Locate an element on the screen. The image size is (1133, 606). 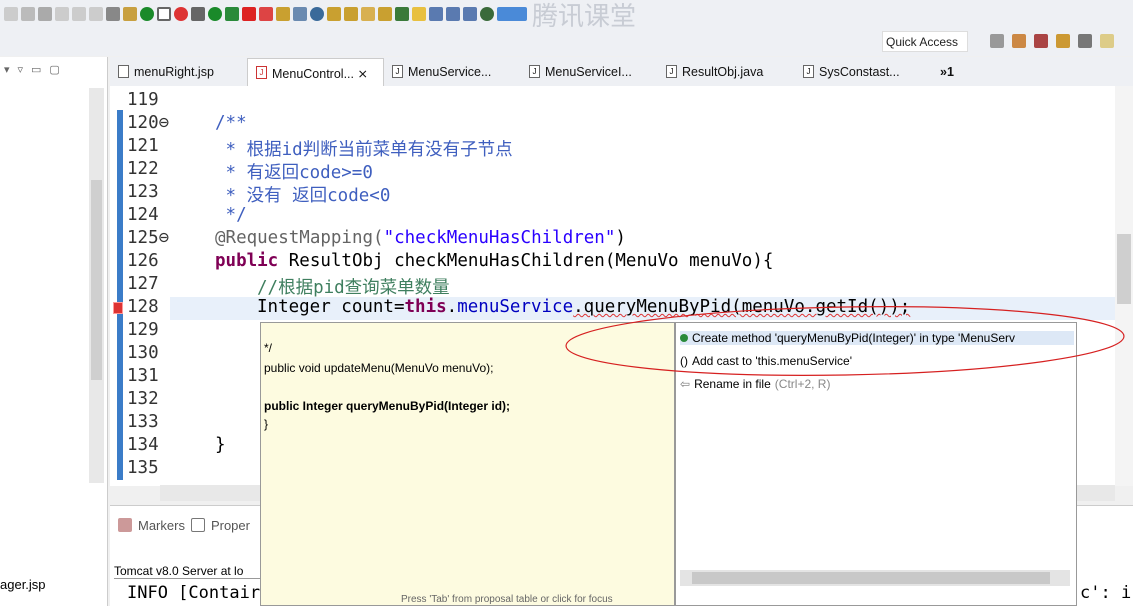
rename-icon: ⇦ is located at coordinates (685, 384).